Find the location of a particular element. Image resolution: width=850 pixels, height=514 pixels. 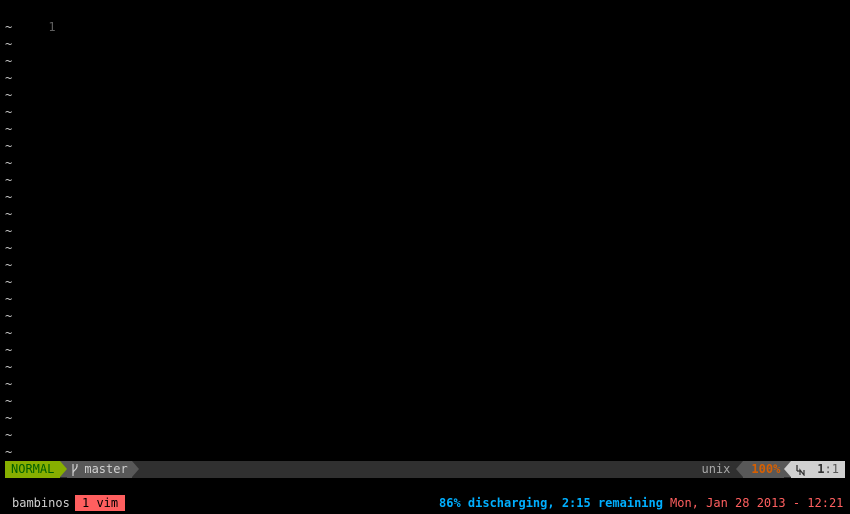

buffer-line-1: 1 is located at coordinates (425, 18).